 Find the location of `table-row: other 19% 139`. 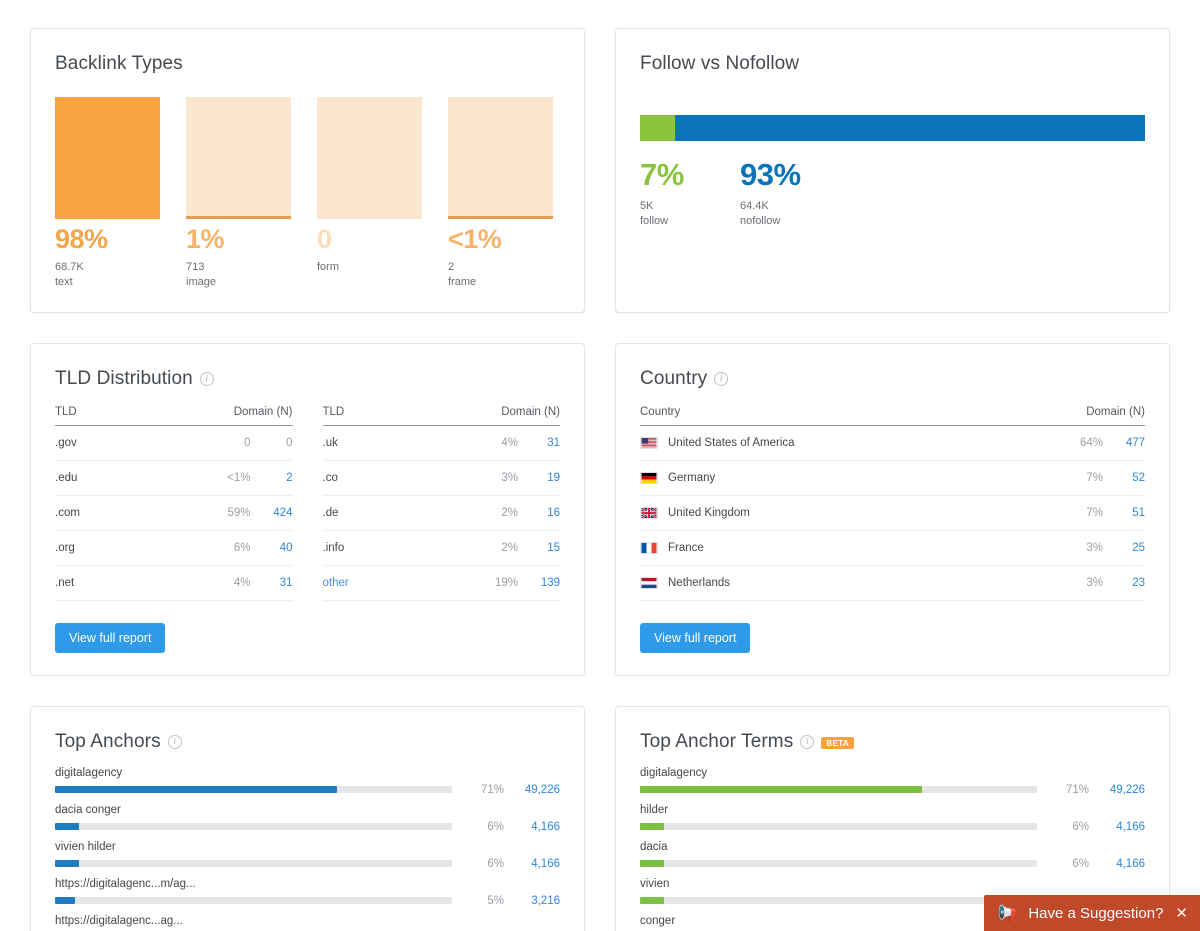

table-row: other 19% 139 is located at coordinates (441, 583).